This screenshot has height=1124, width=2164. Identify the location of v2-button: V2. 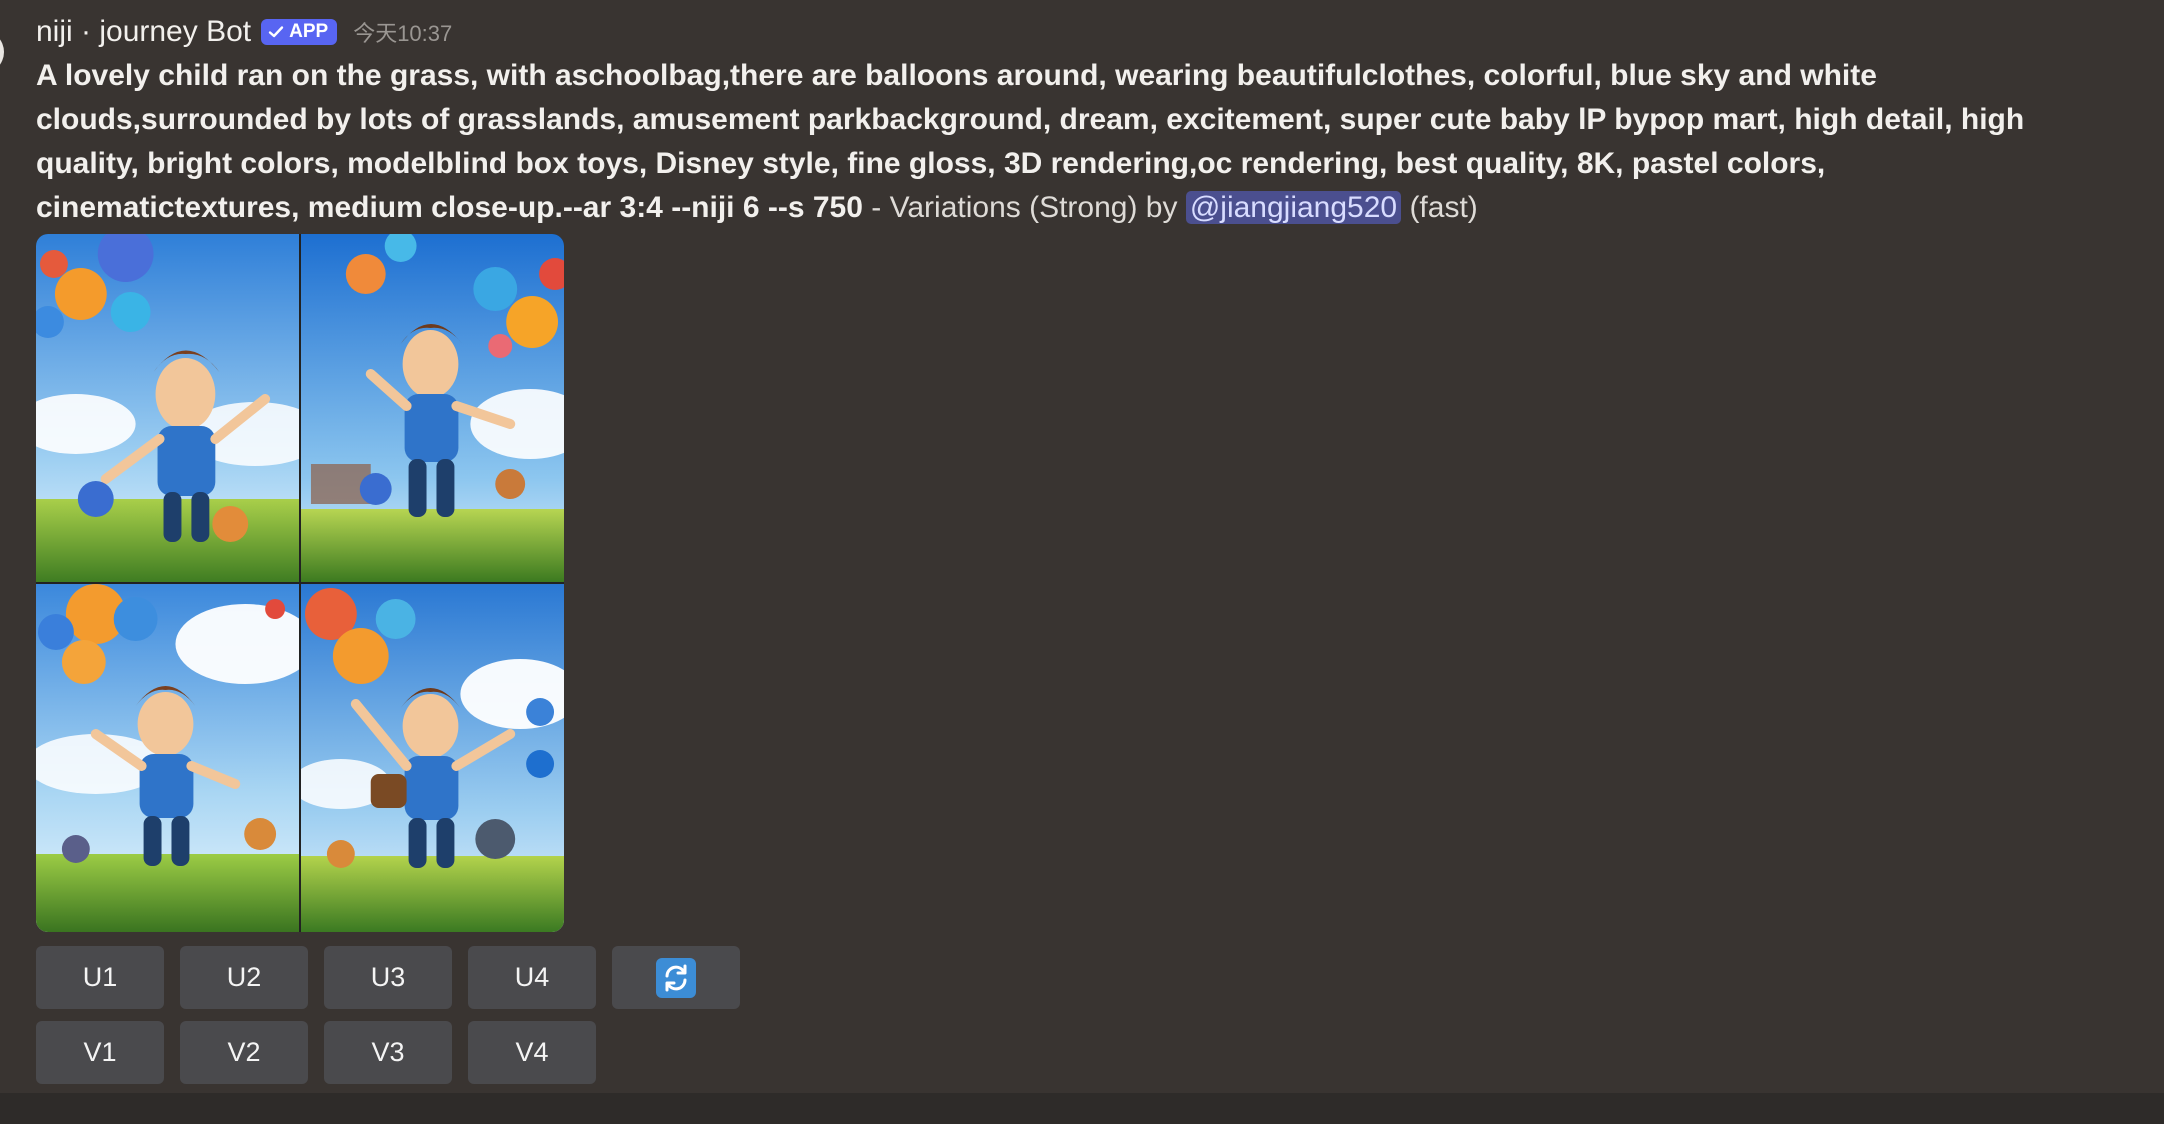
(244, 1052).